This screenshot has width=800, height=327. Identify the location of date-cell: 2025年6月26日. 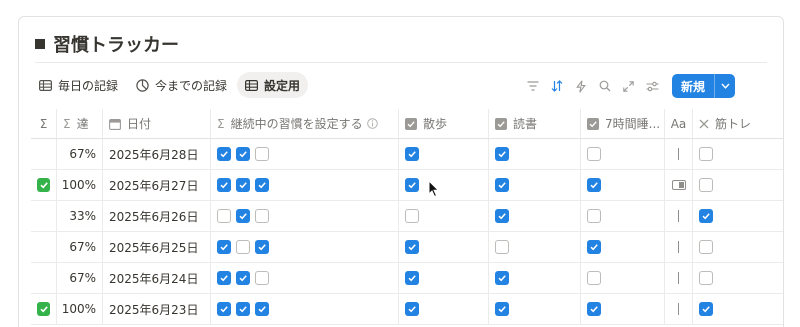
(157, 216).